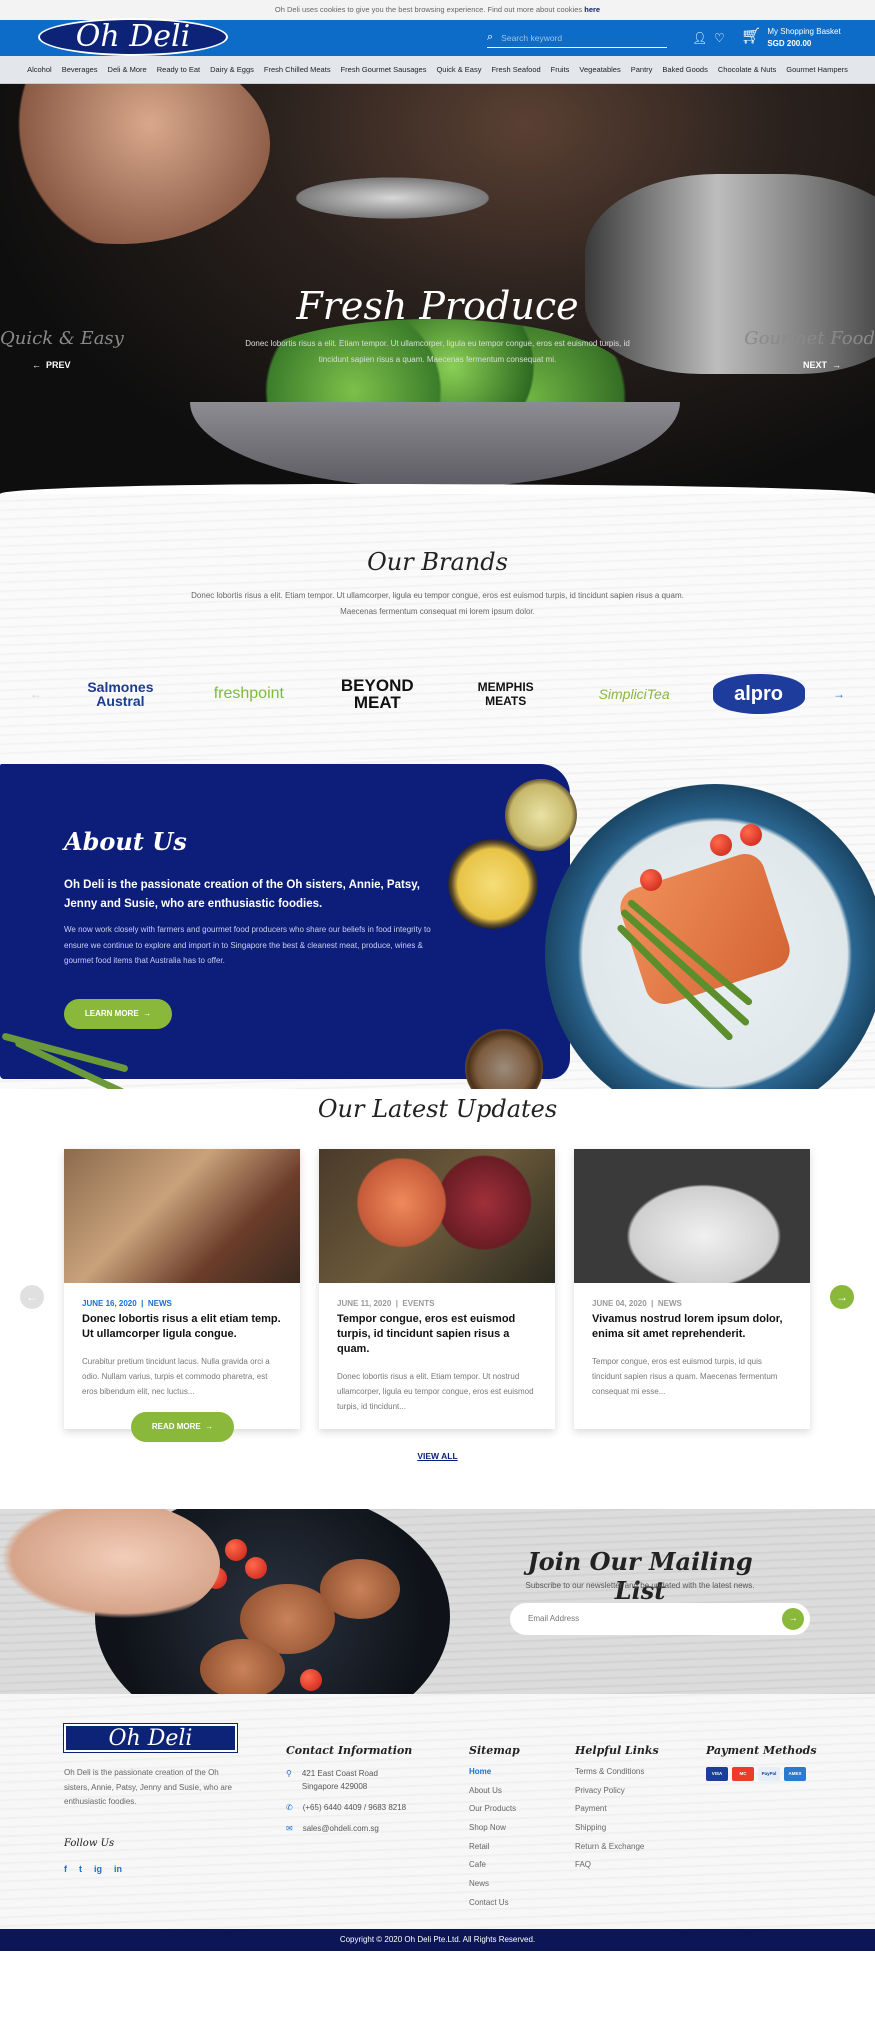  I want to click on nav-item: Gourmet Hampers, so click(817, 69).